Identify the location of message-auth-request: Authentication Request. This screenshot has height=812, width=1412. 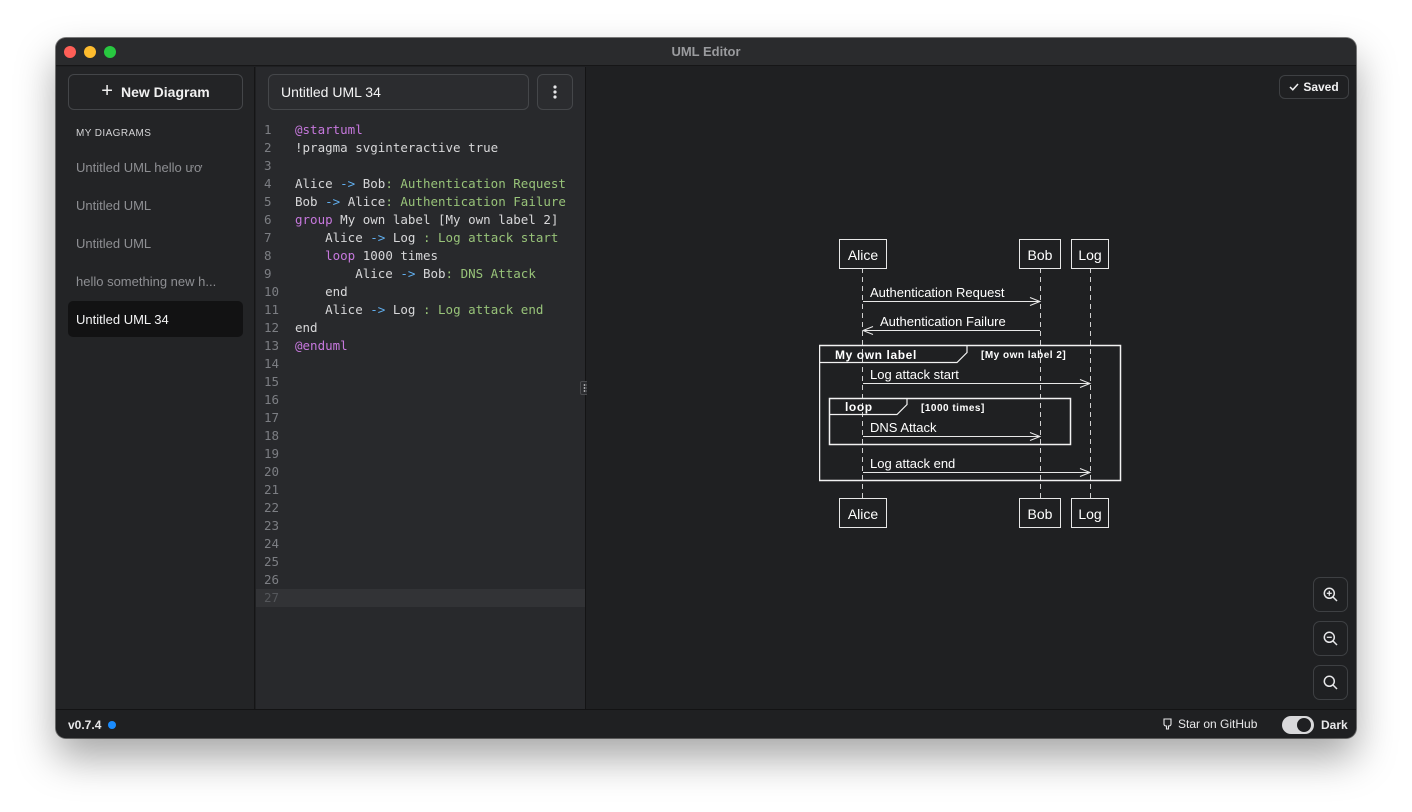
(952, 295).